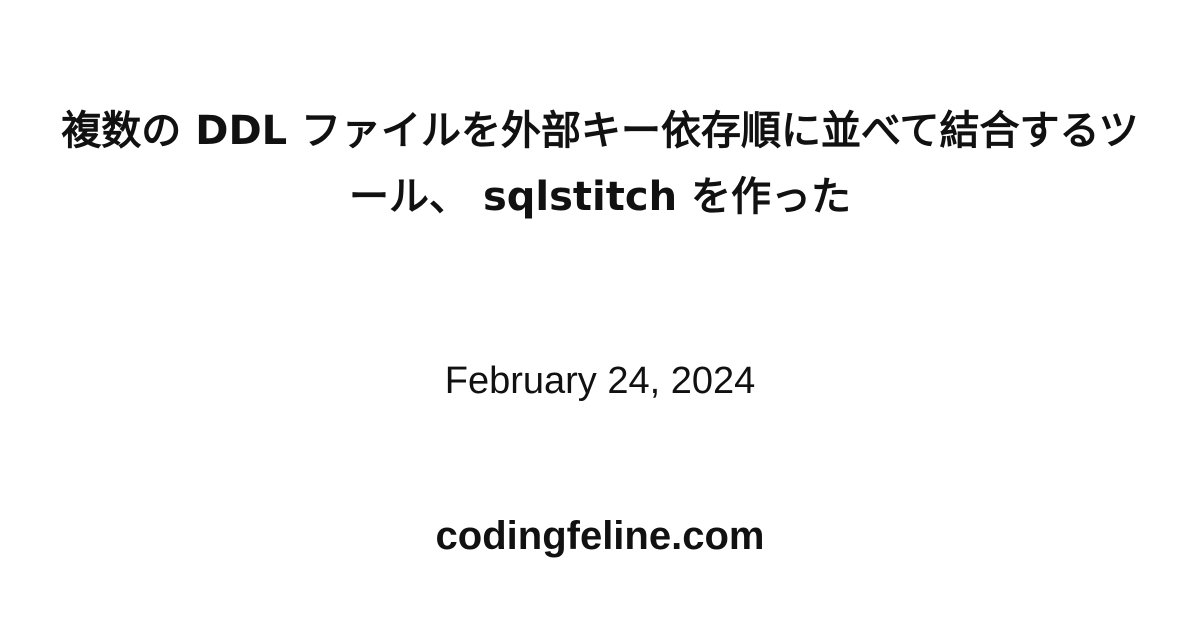 The width and height of the screenshot is (1200, 630). I want to click on post-date: February 24, 2024, so click(600, 381).